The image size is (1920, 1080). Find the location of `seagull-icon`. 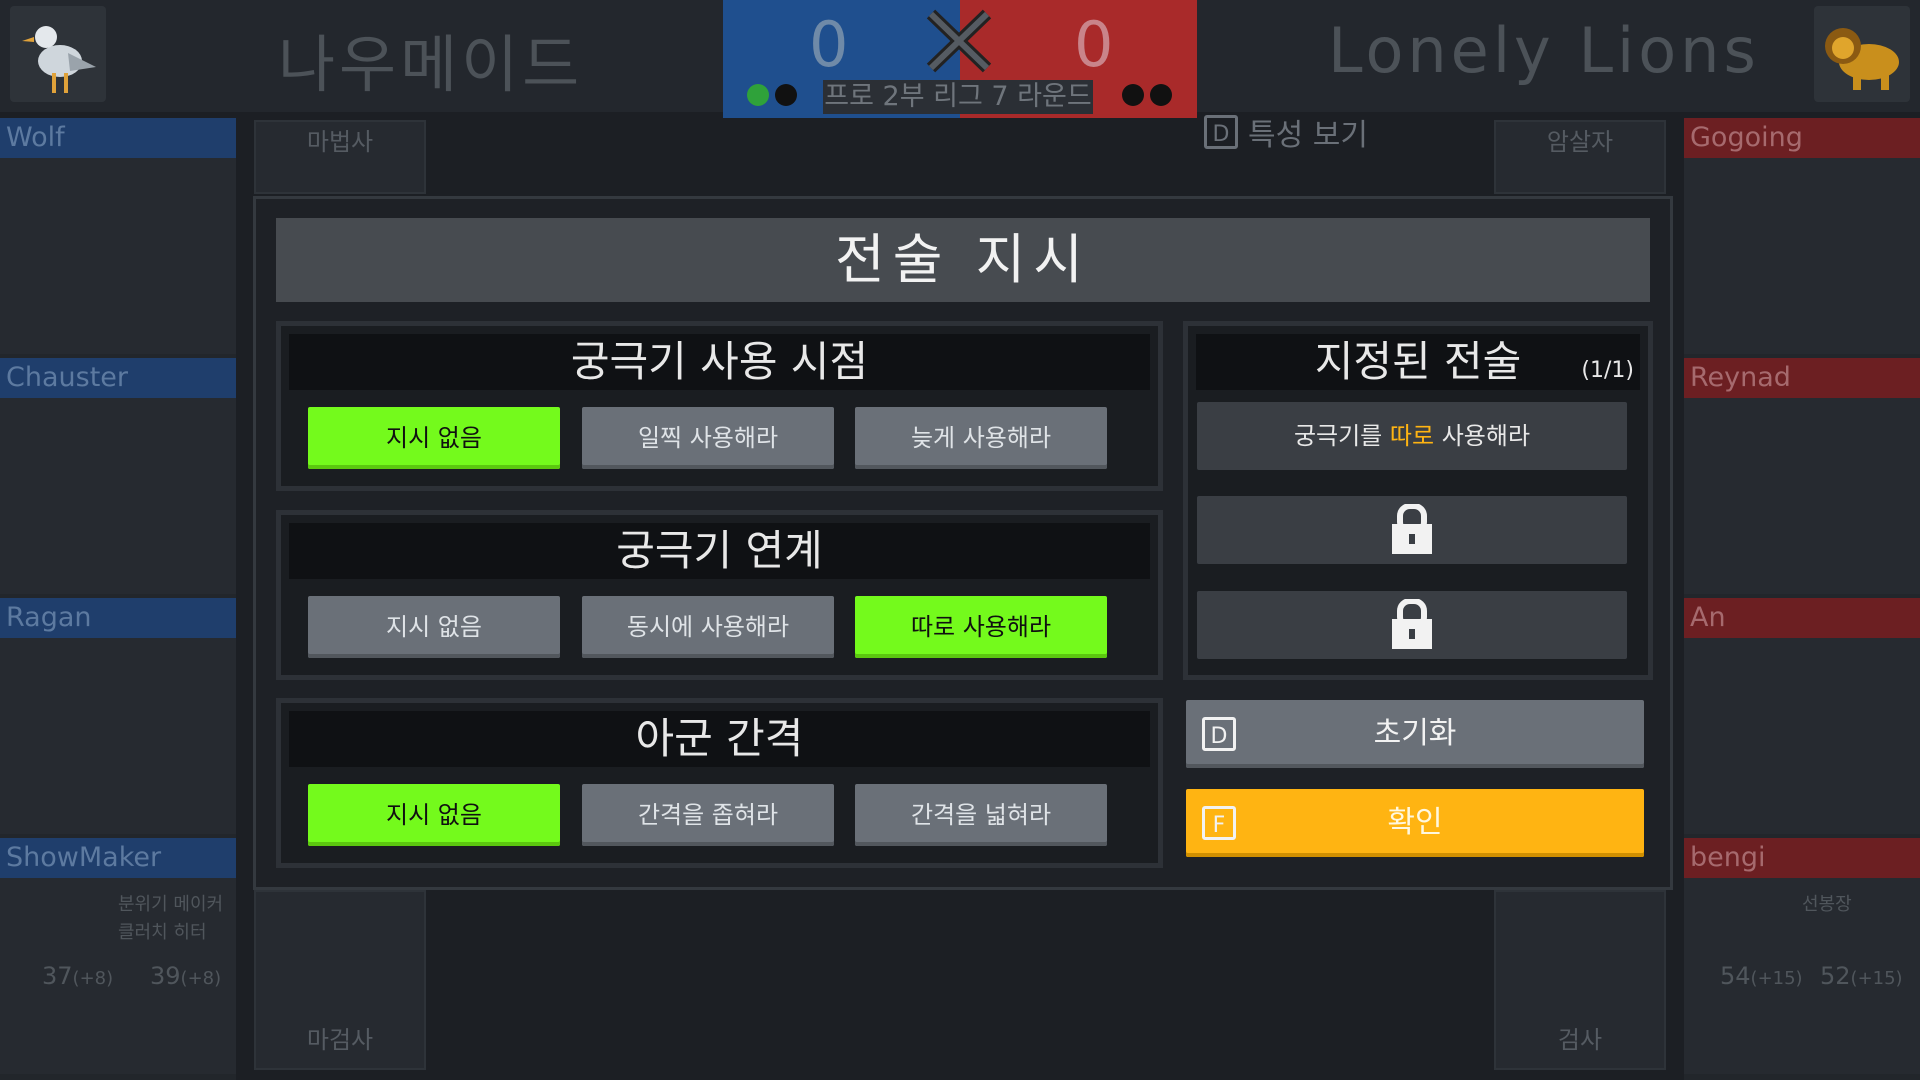

seagull-icon is located at coordinates (58, 54).